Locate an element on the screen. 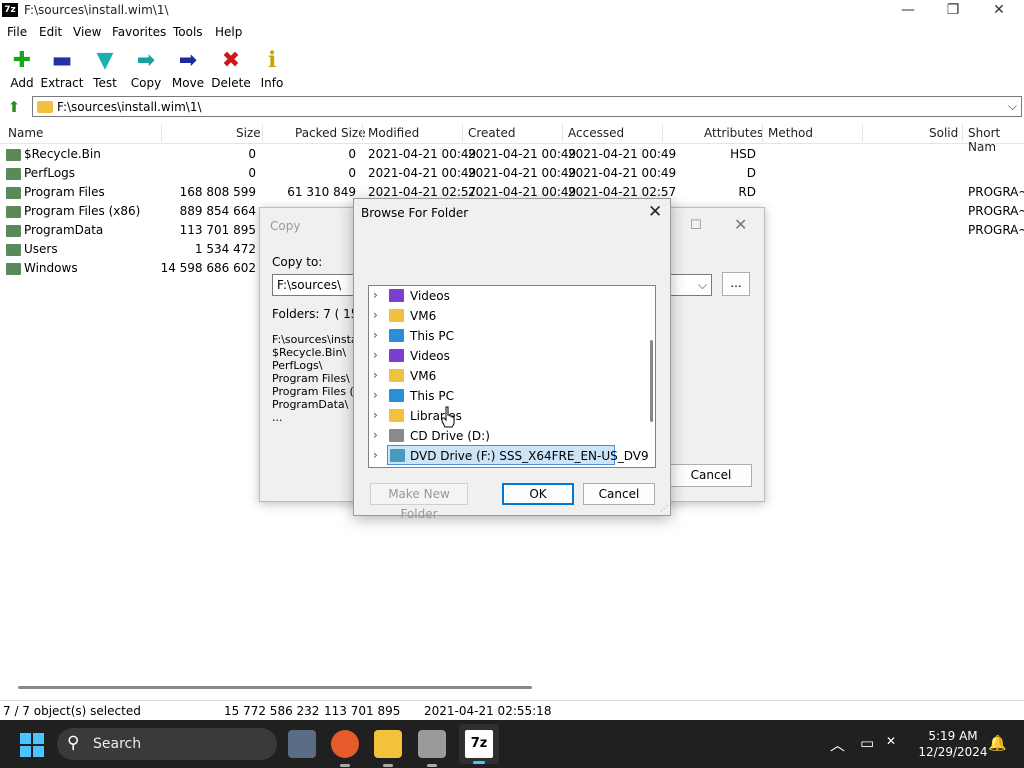 The height and width of the screenshot is (768, 1024). test-button: ▼ Test is located at coordinates (105, 70).